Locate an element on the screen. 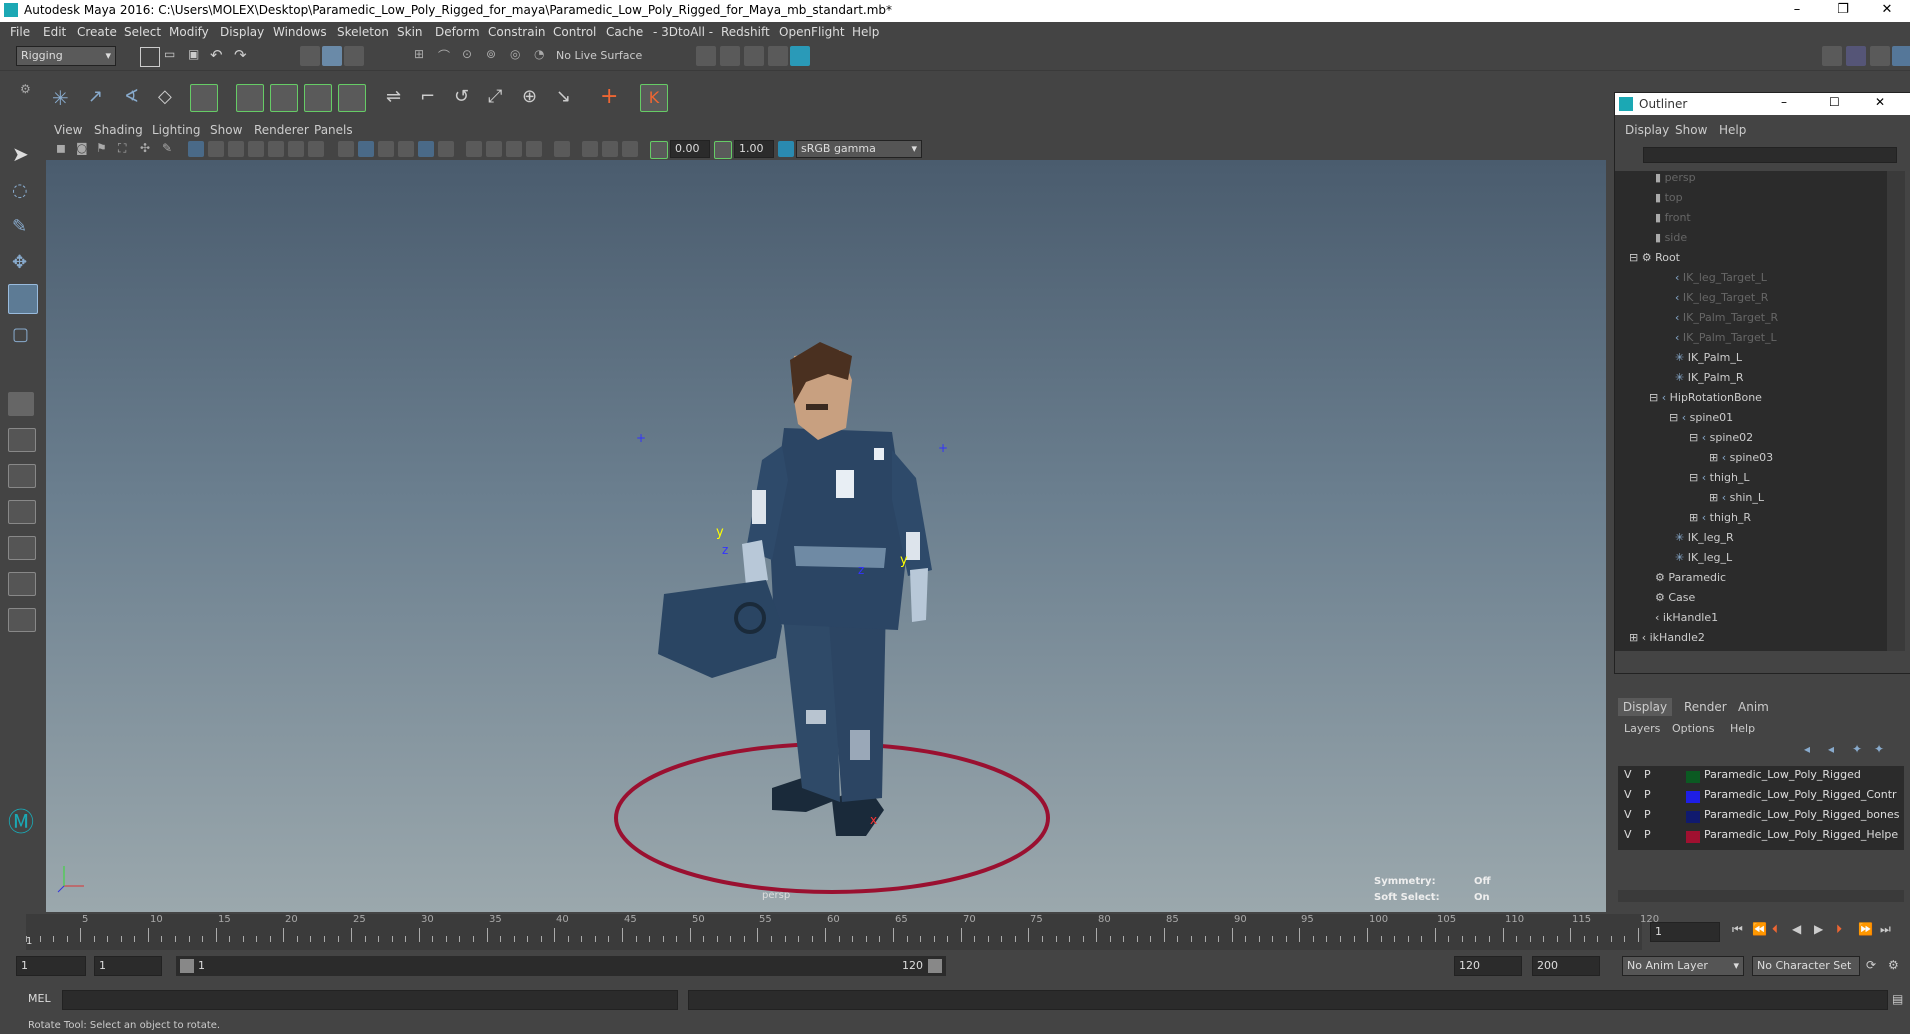  layers-menu-layers: Layers is located at coordinates (1642, 728).